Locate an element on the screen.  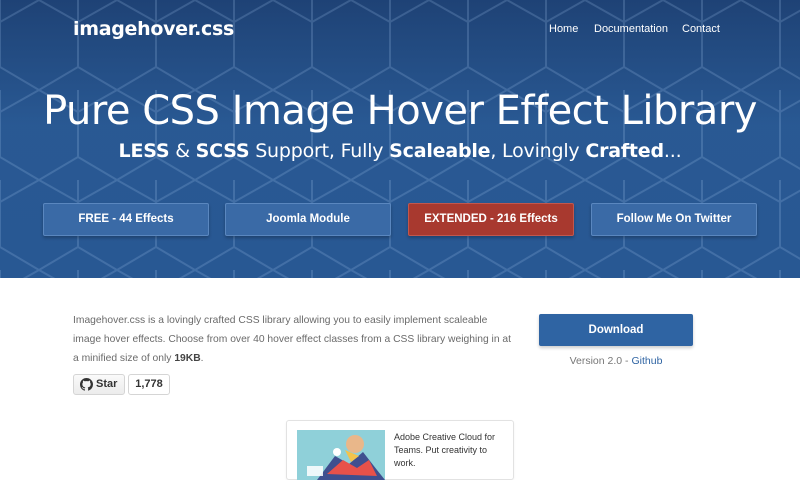
subline-lovingly: , Lovingly is located at coordinates (538, 151).